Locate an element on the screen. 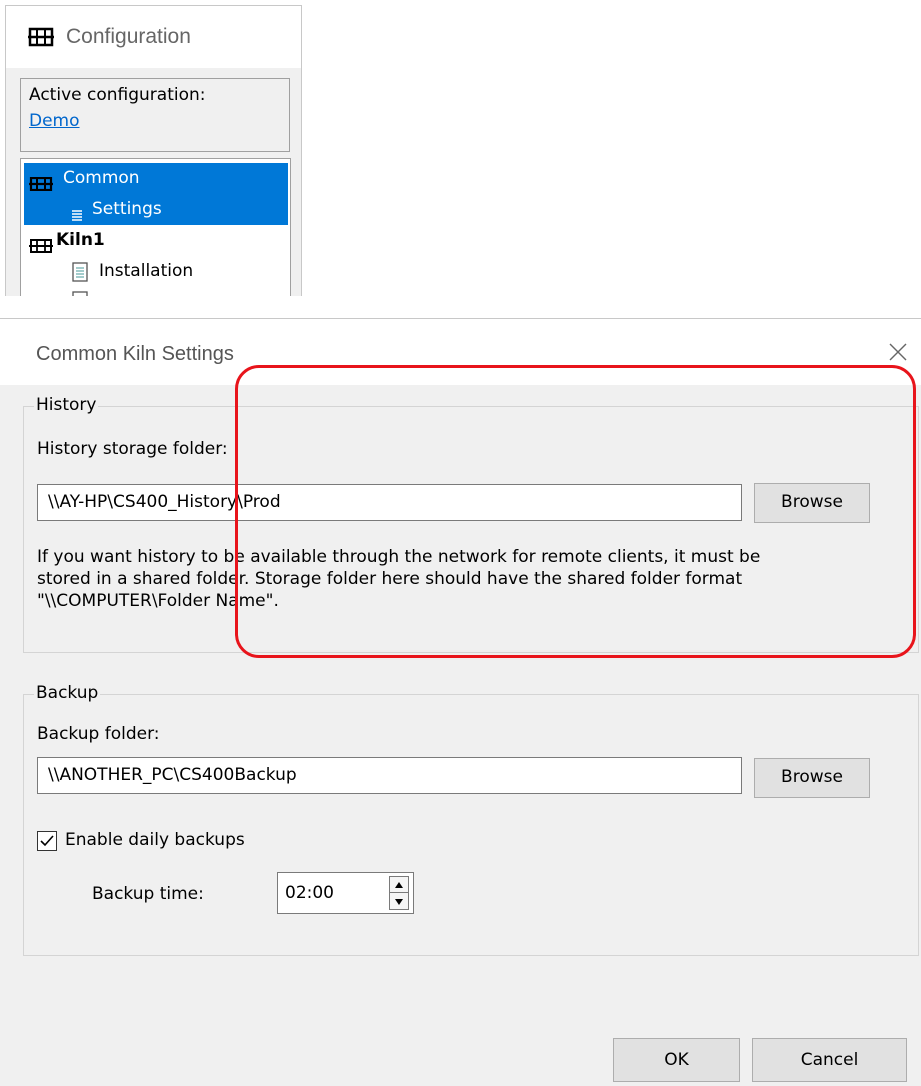 This screenshot has height=1086, width=921. spin-down-button is located at coordinates (399, 902).